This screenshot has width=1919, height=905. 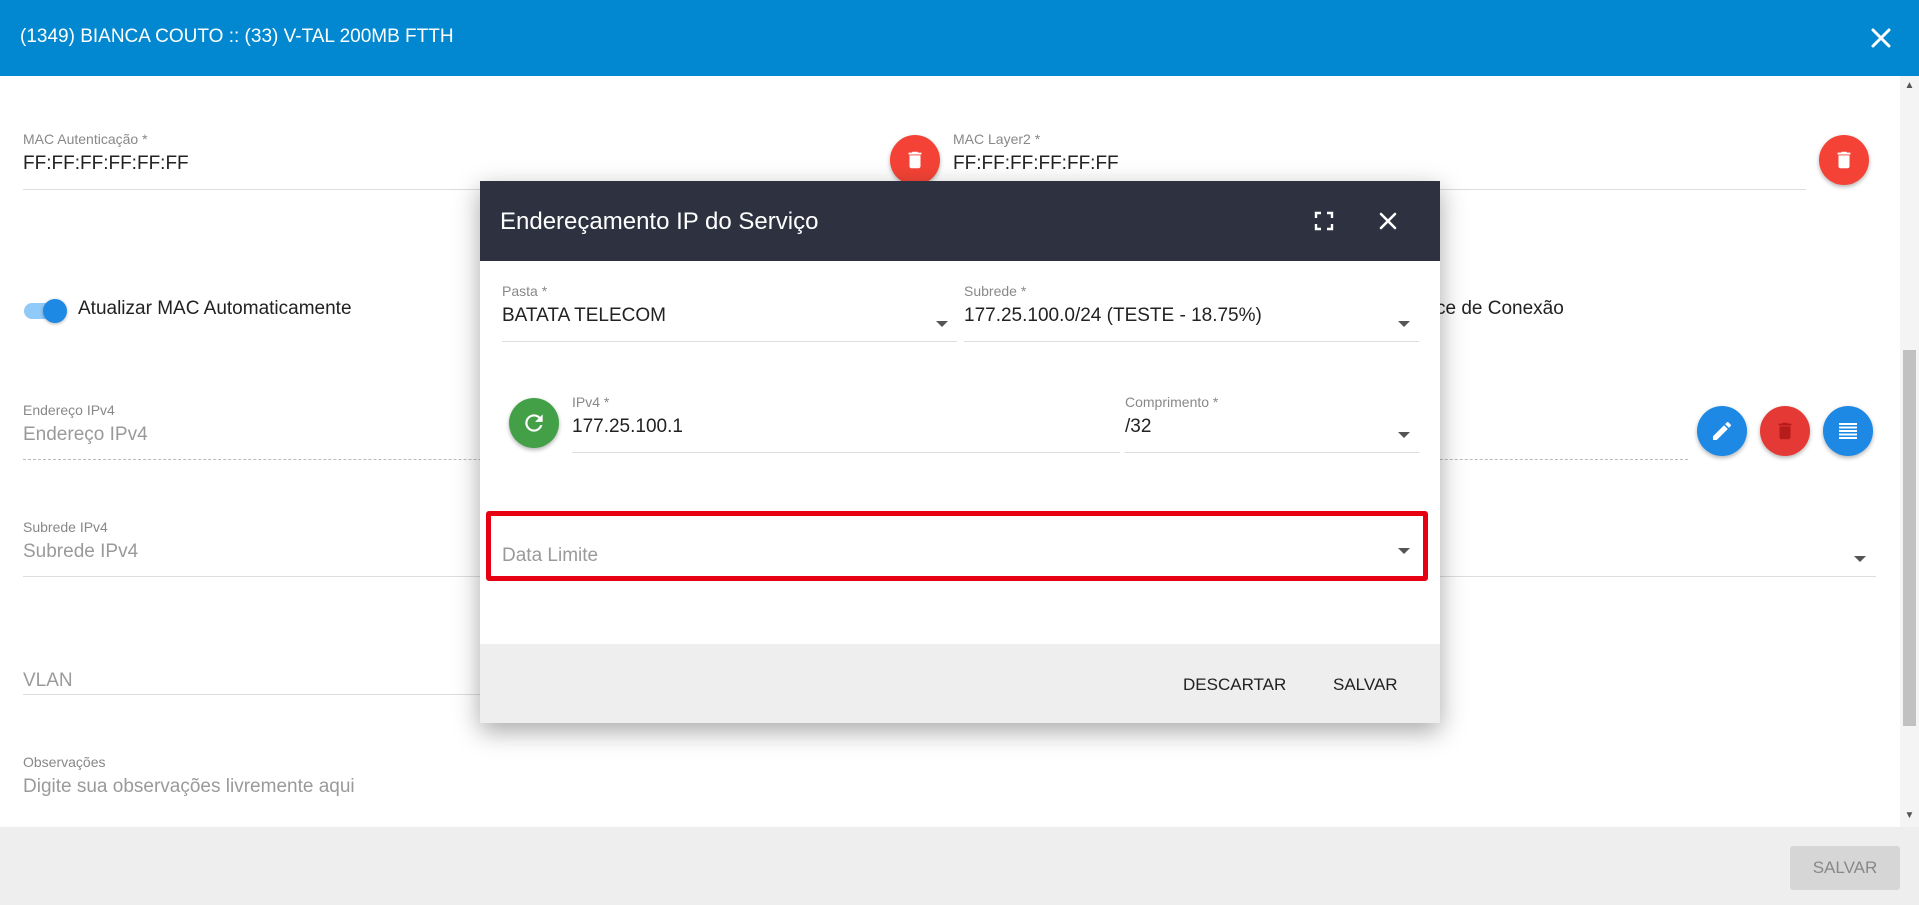 What do you see at coordinates (1909, 538) in the screenshot?
I see `scrollbar-thumb` at bounding box center [1909, 538].